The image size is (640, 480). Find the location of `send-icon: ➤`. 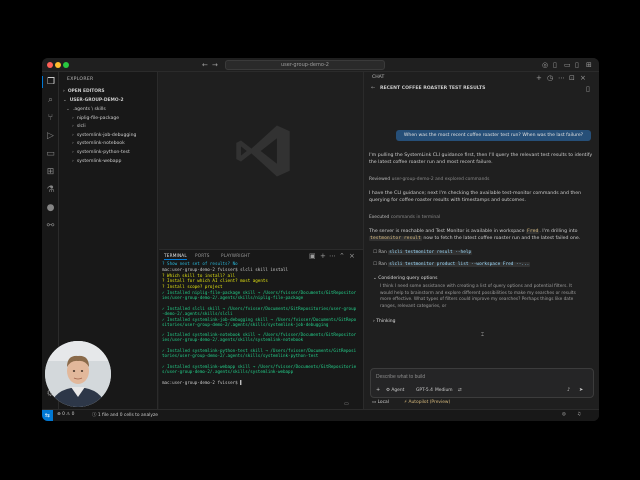

send-icon: ➤ is located at coordinates (581, 390).